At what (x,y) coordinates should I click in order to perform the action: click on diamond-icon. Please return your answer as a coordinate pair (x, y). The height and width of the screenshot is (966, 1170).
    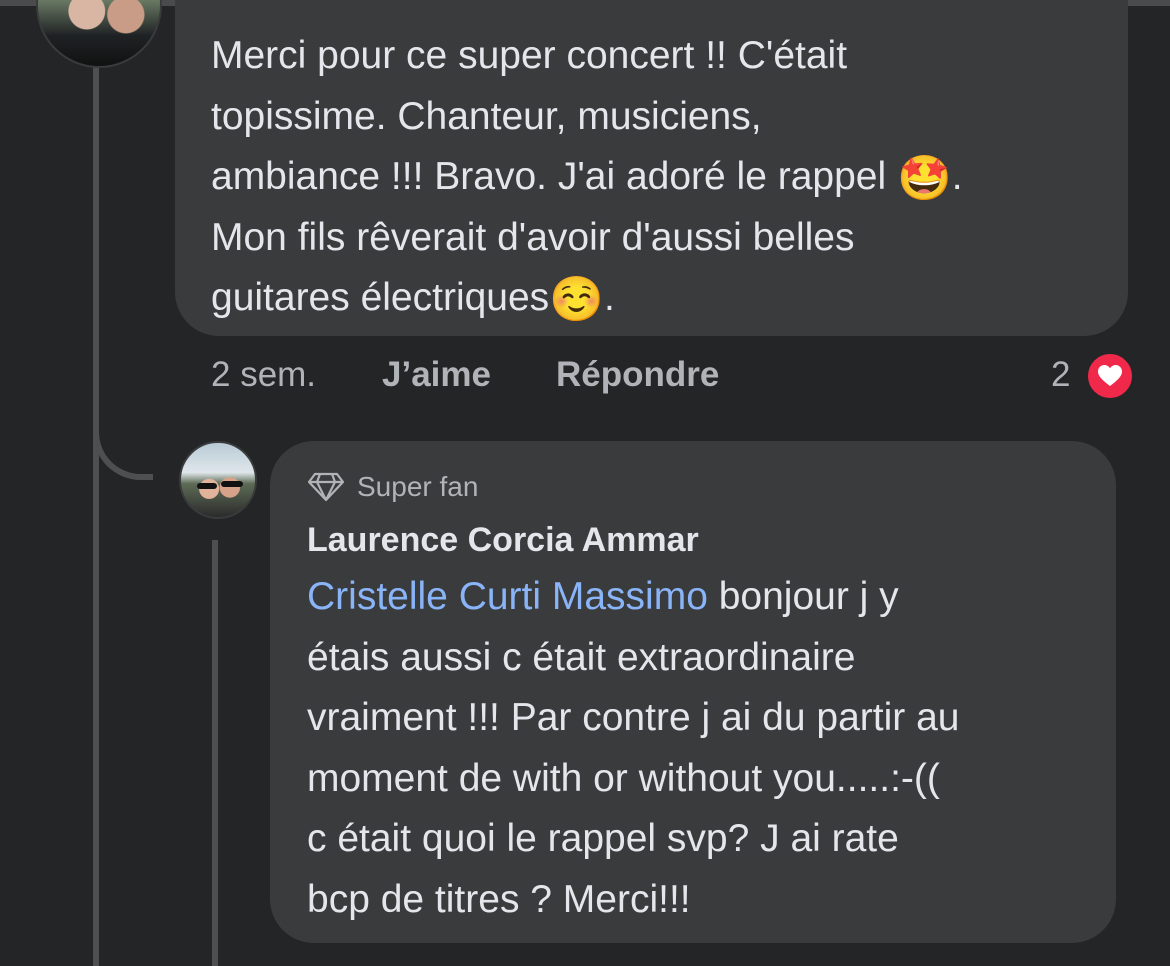
    Looking at the image, I should click on (326, 487).